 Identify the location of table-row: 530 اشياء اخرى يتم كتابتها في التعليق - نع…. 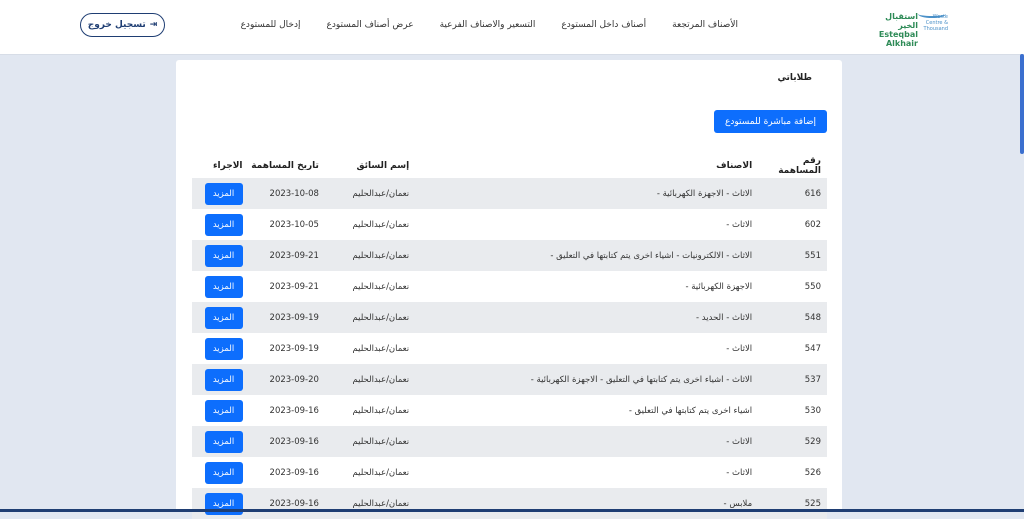
(509, 410).